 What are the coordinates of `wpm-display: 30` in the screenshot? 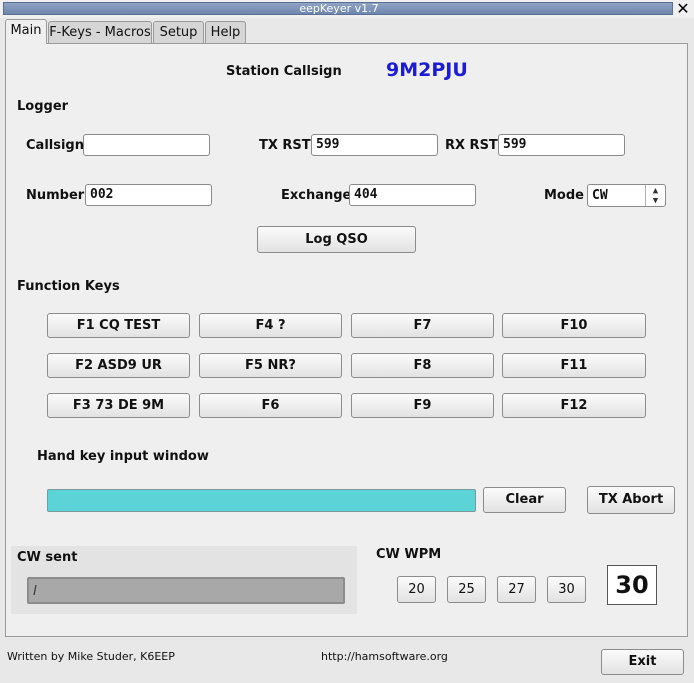 It's located at (632, 585).